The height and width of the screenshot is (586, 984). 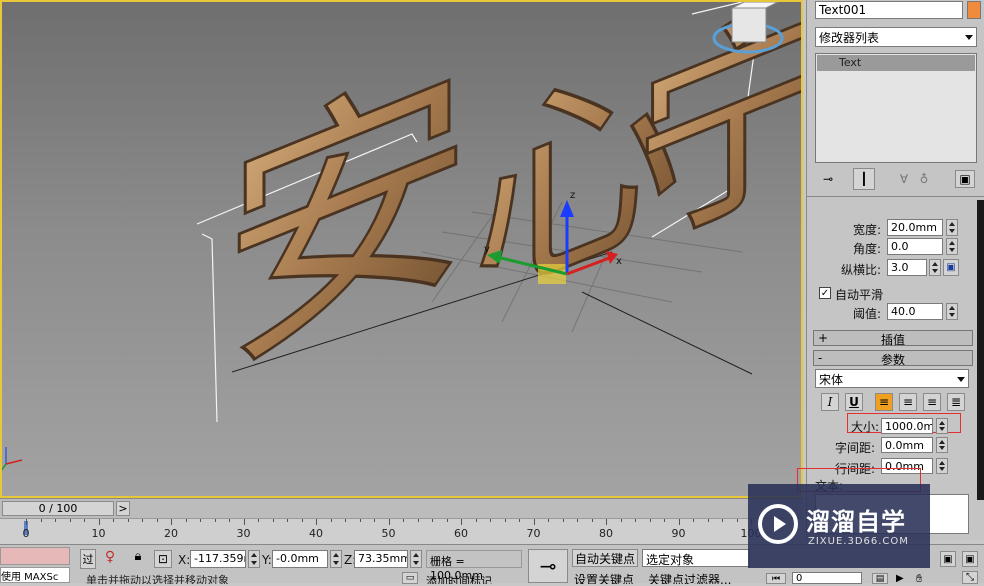 What do you see at coordinates (388, 533) in the screenshot?
I see `track-tick-label: 50` at bounding box center [388, 533].